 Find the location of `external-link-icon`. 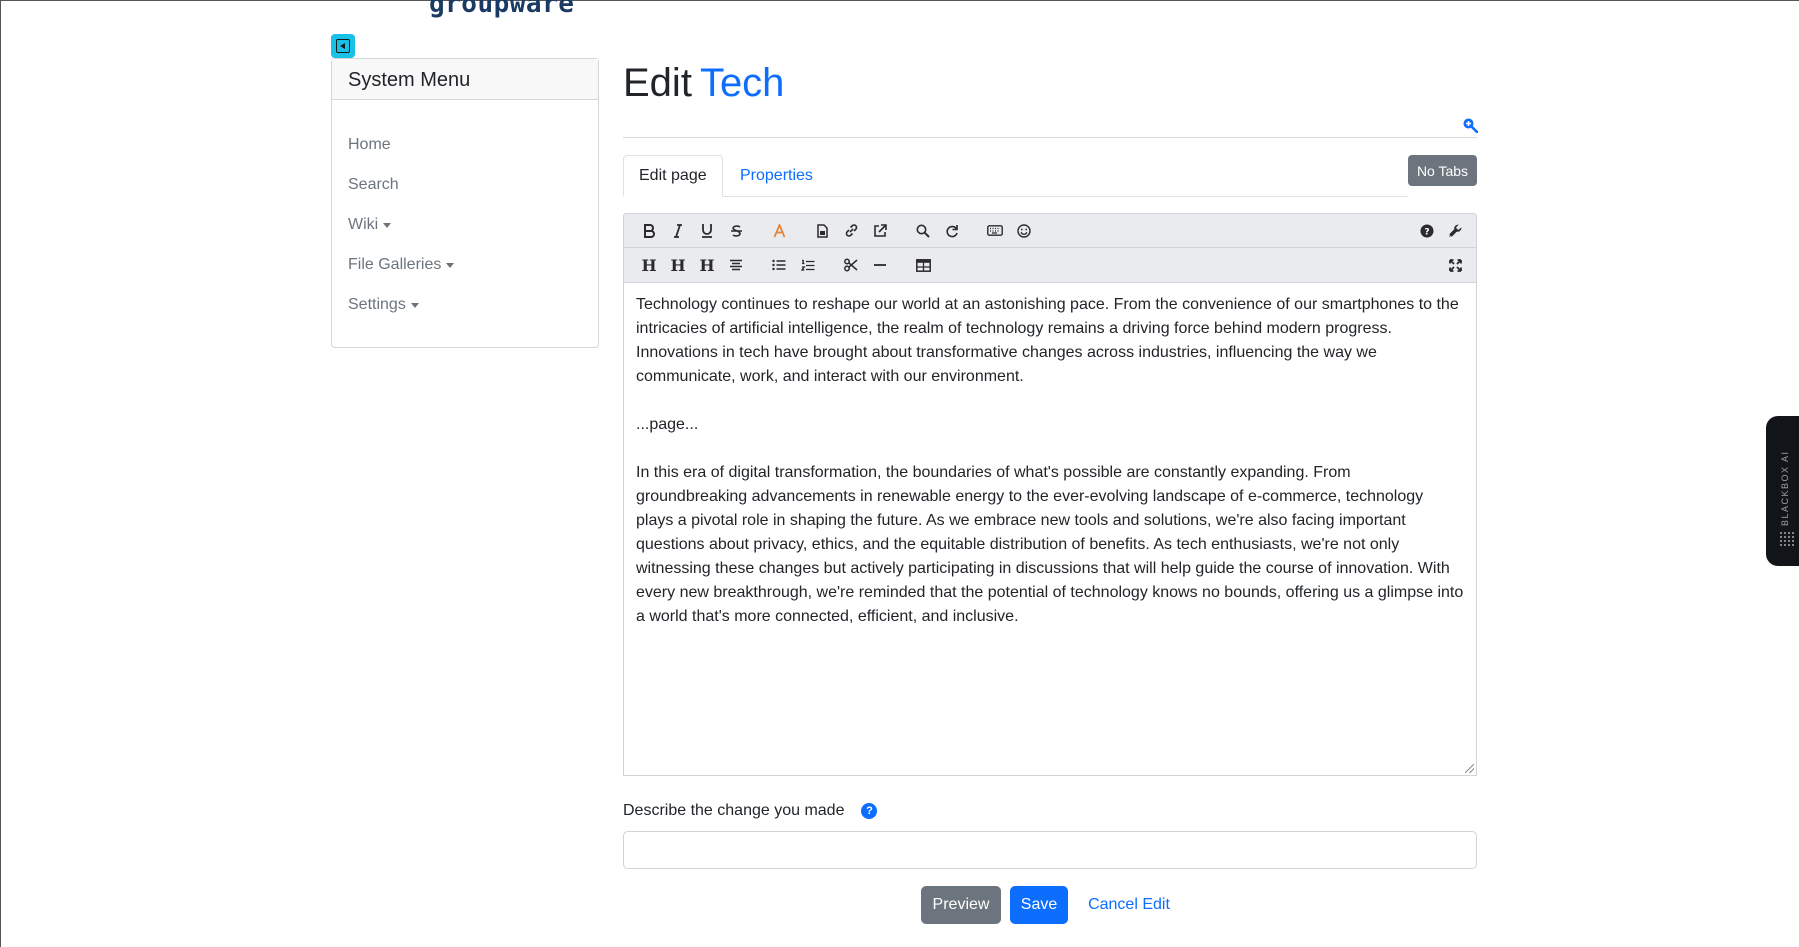

external-link-icon is located at coordinates (880, 231).